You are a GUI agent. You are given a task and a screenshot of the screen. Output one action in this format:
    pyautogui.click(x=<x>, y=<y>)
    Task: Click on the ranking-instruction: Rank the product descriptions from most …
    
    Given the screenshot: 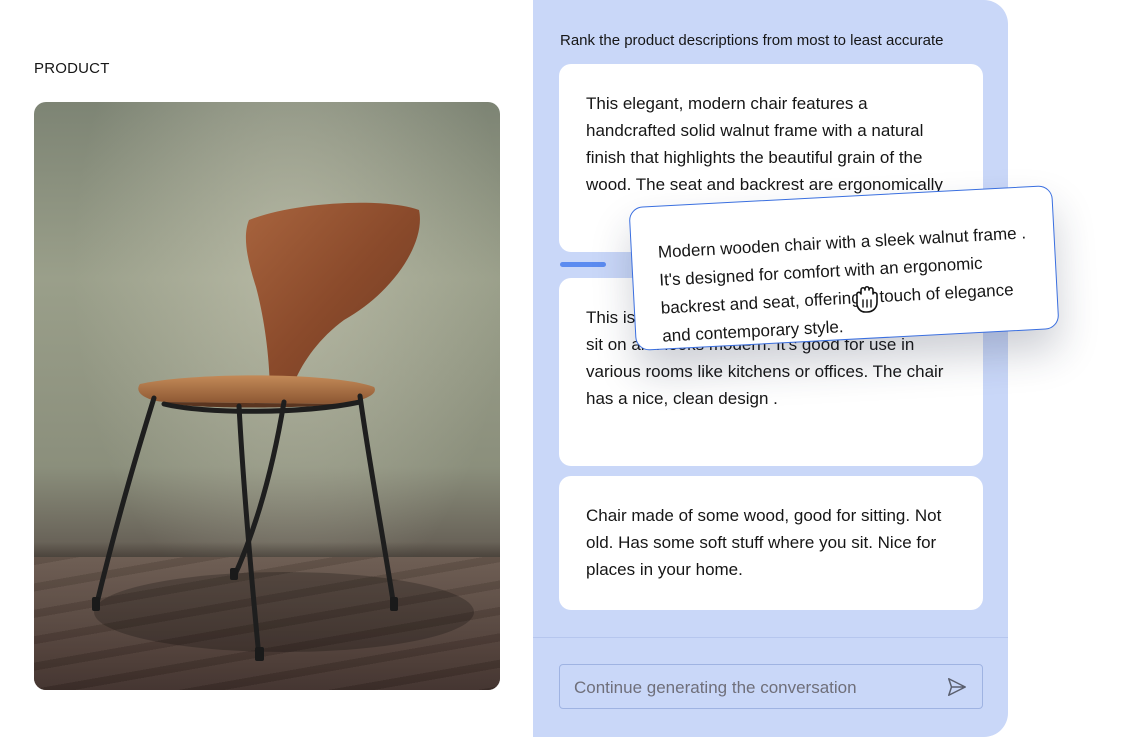 What is the action you would take?
    pyautogui.click(x=752, y=40)
    